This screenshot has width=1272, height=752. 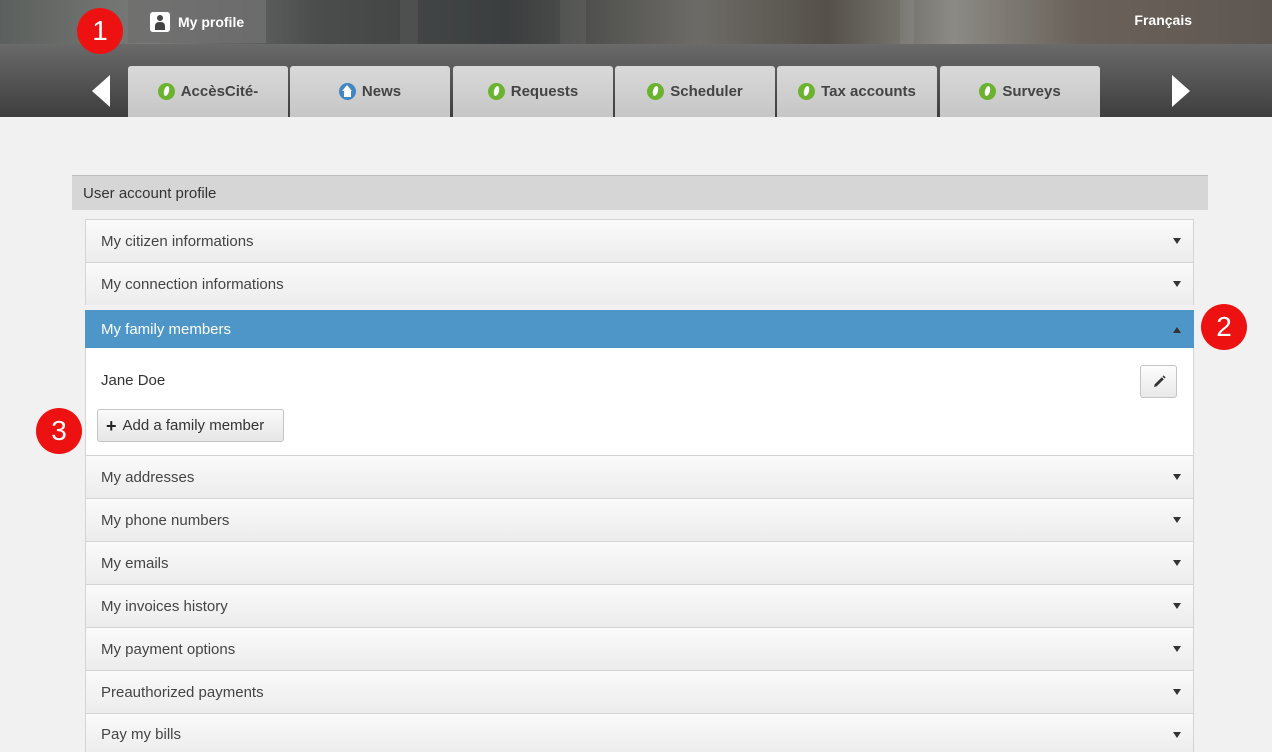 I want to click on language-switch-link: Français, so click(x=1163, y=20).